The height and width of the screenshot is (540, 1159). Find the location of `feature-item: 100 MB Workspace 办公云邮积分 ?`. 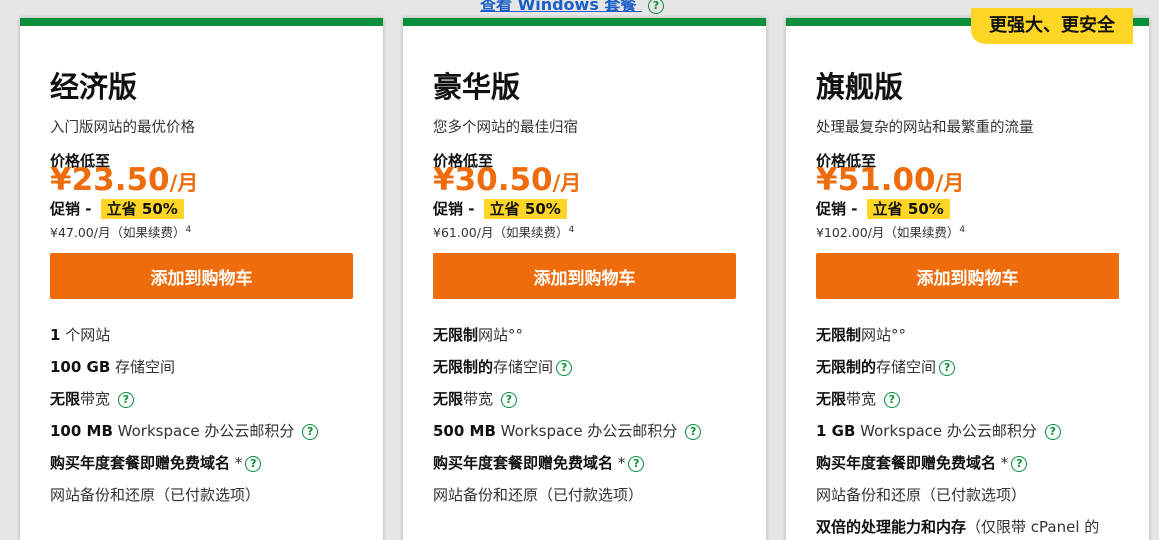

feature-item: 100 MB Workspace 办公云邮积分 ? is located at coordinates (210, 436).